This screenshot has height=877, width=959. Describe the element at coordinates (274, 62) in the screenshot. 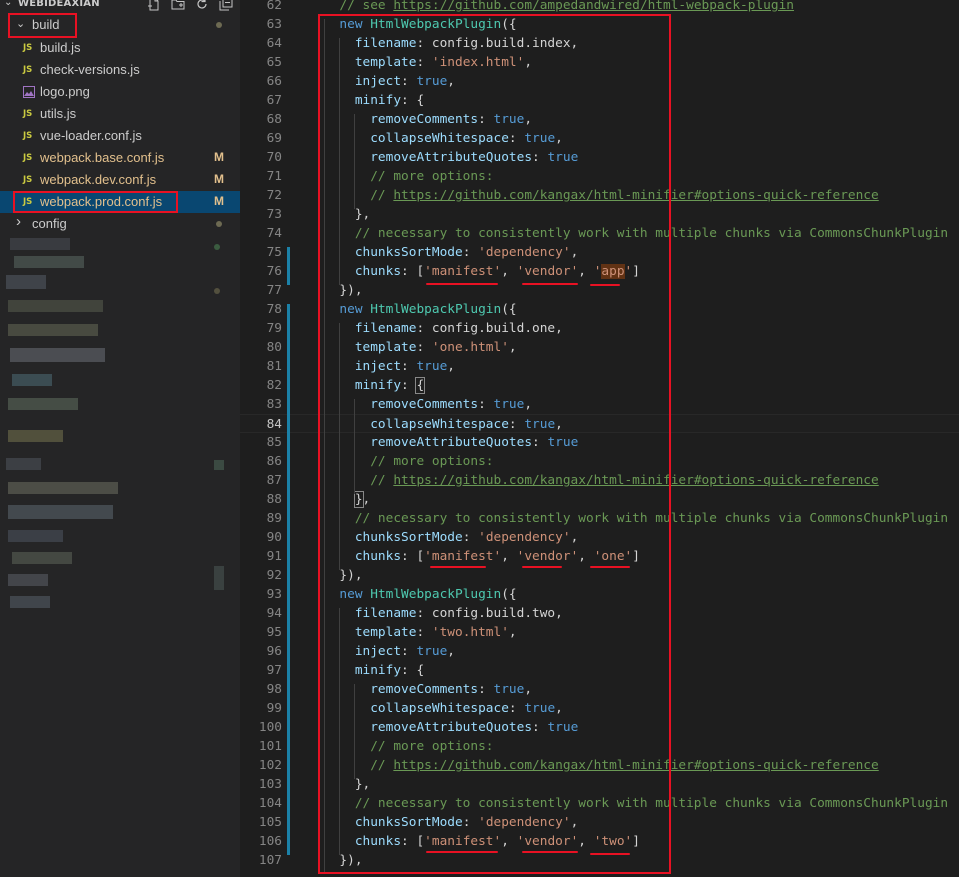

I see `line-number: 65` at that location.